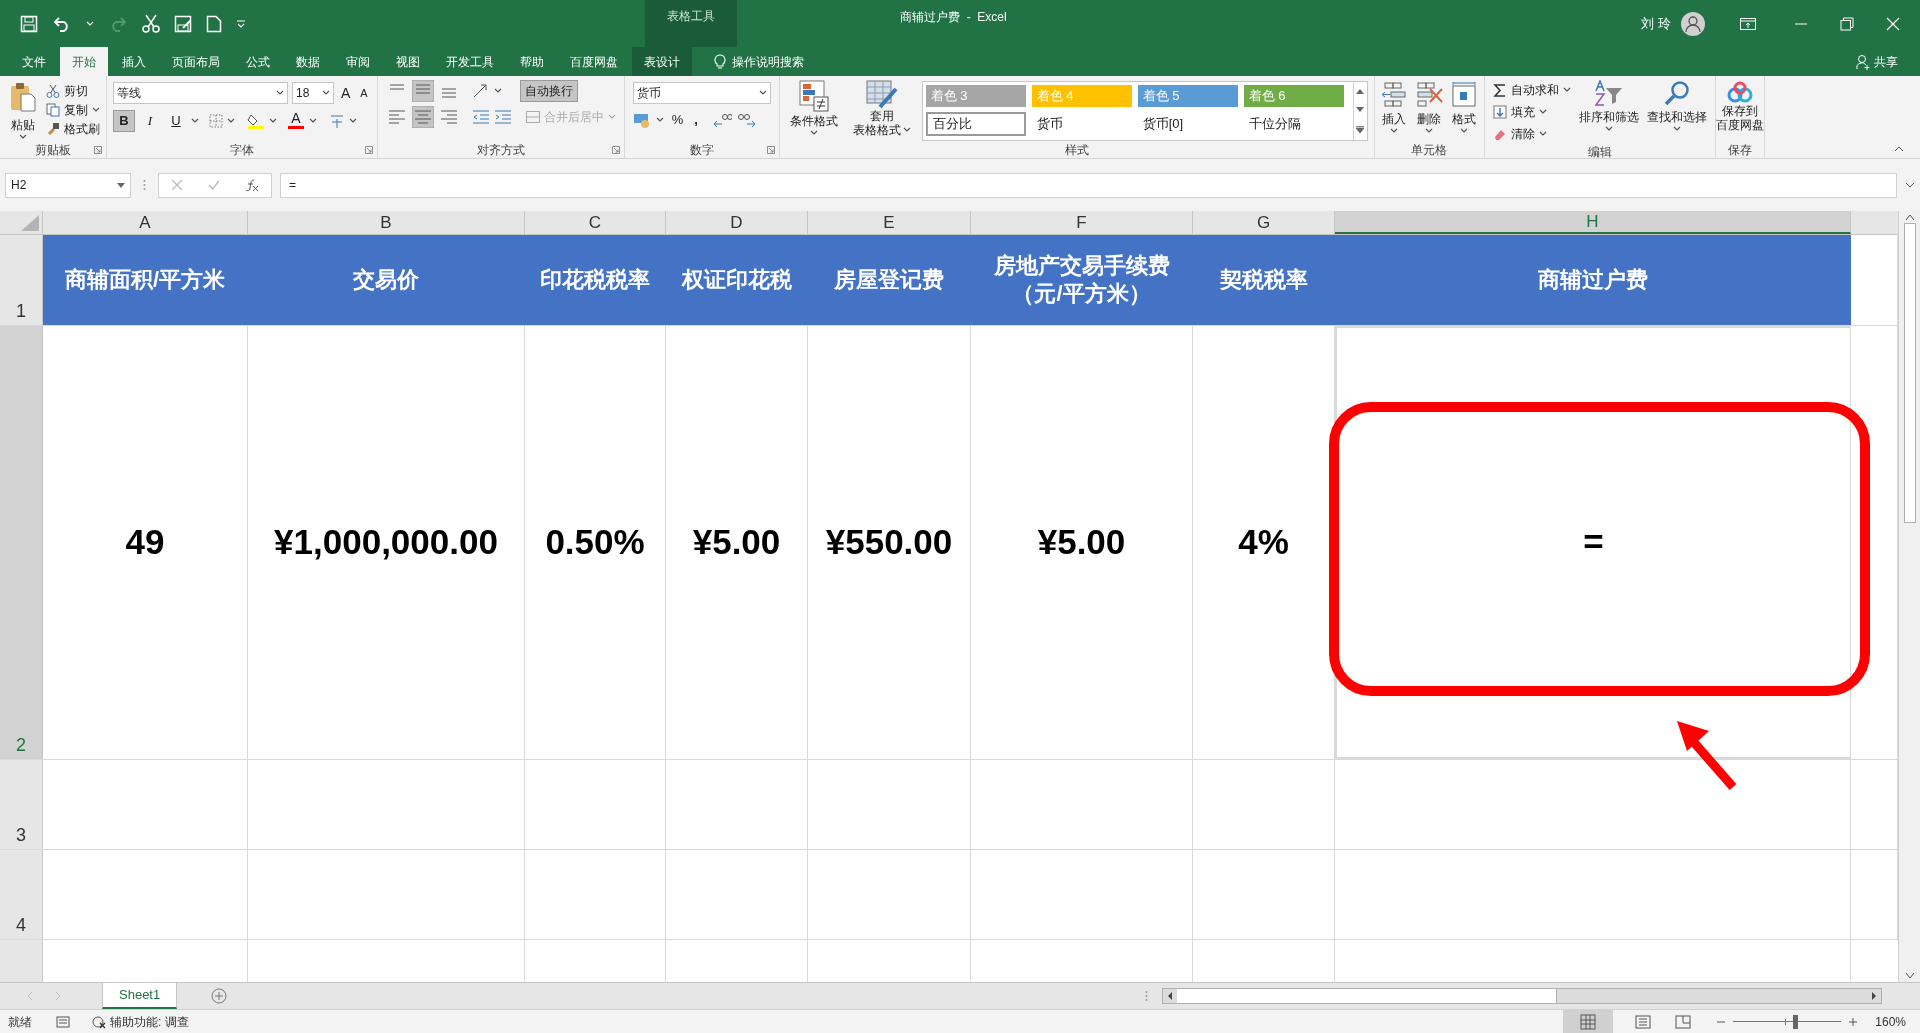 The width and height of the screenshot is (1920, 1033). What do you see at coordinates (1464, 112) in the screenshot?
I see `cells-command: 格式` at bounding box center [1464, 112].